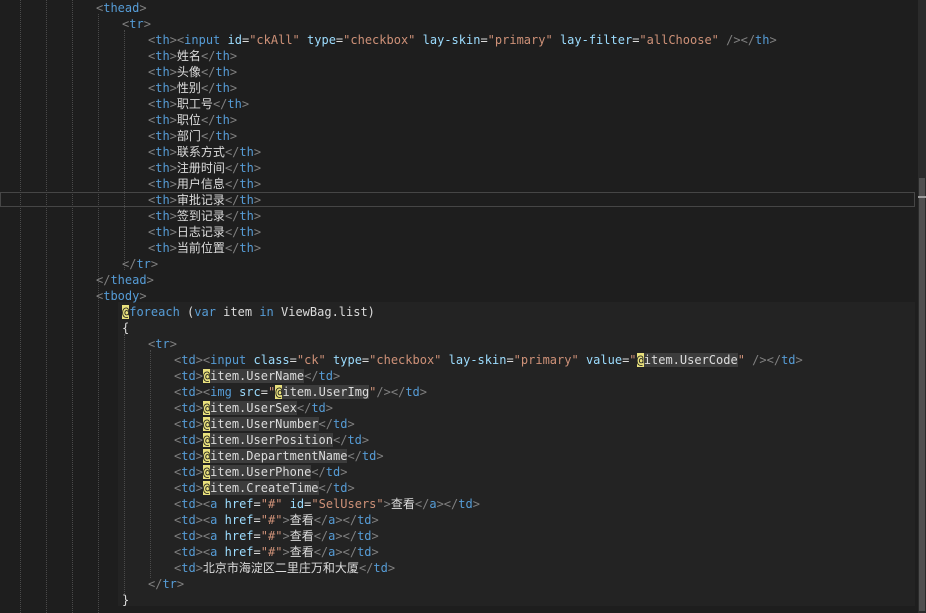 This screenshot has height=613, width=926. I want to click on code-token: 用户信息, so click(200, 184).